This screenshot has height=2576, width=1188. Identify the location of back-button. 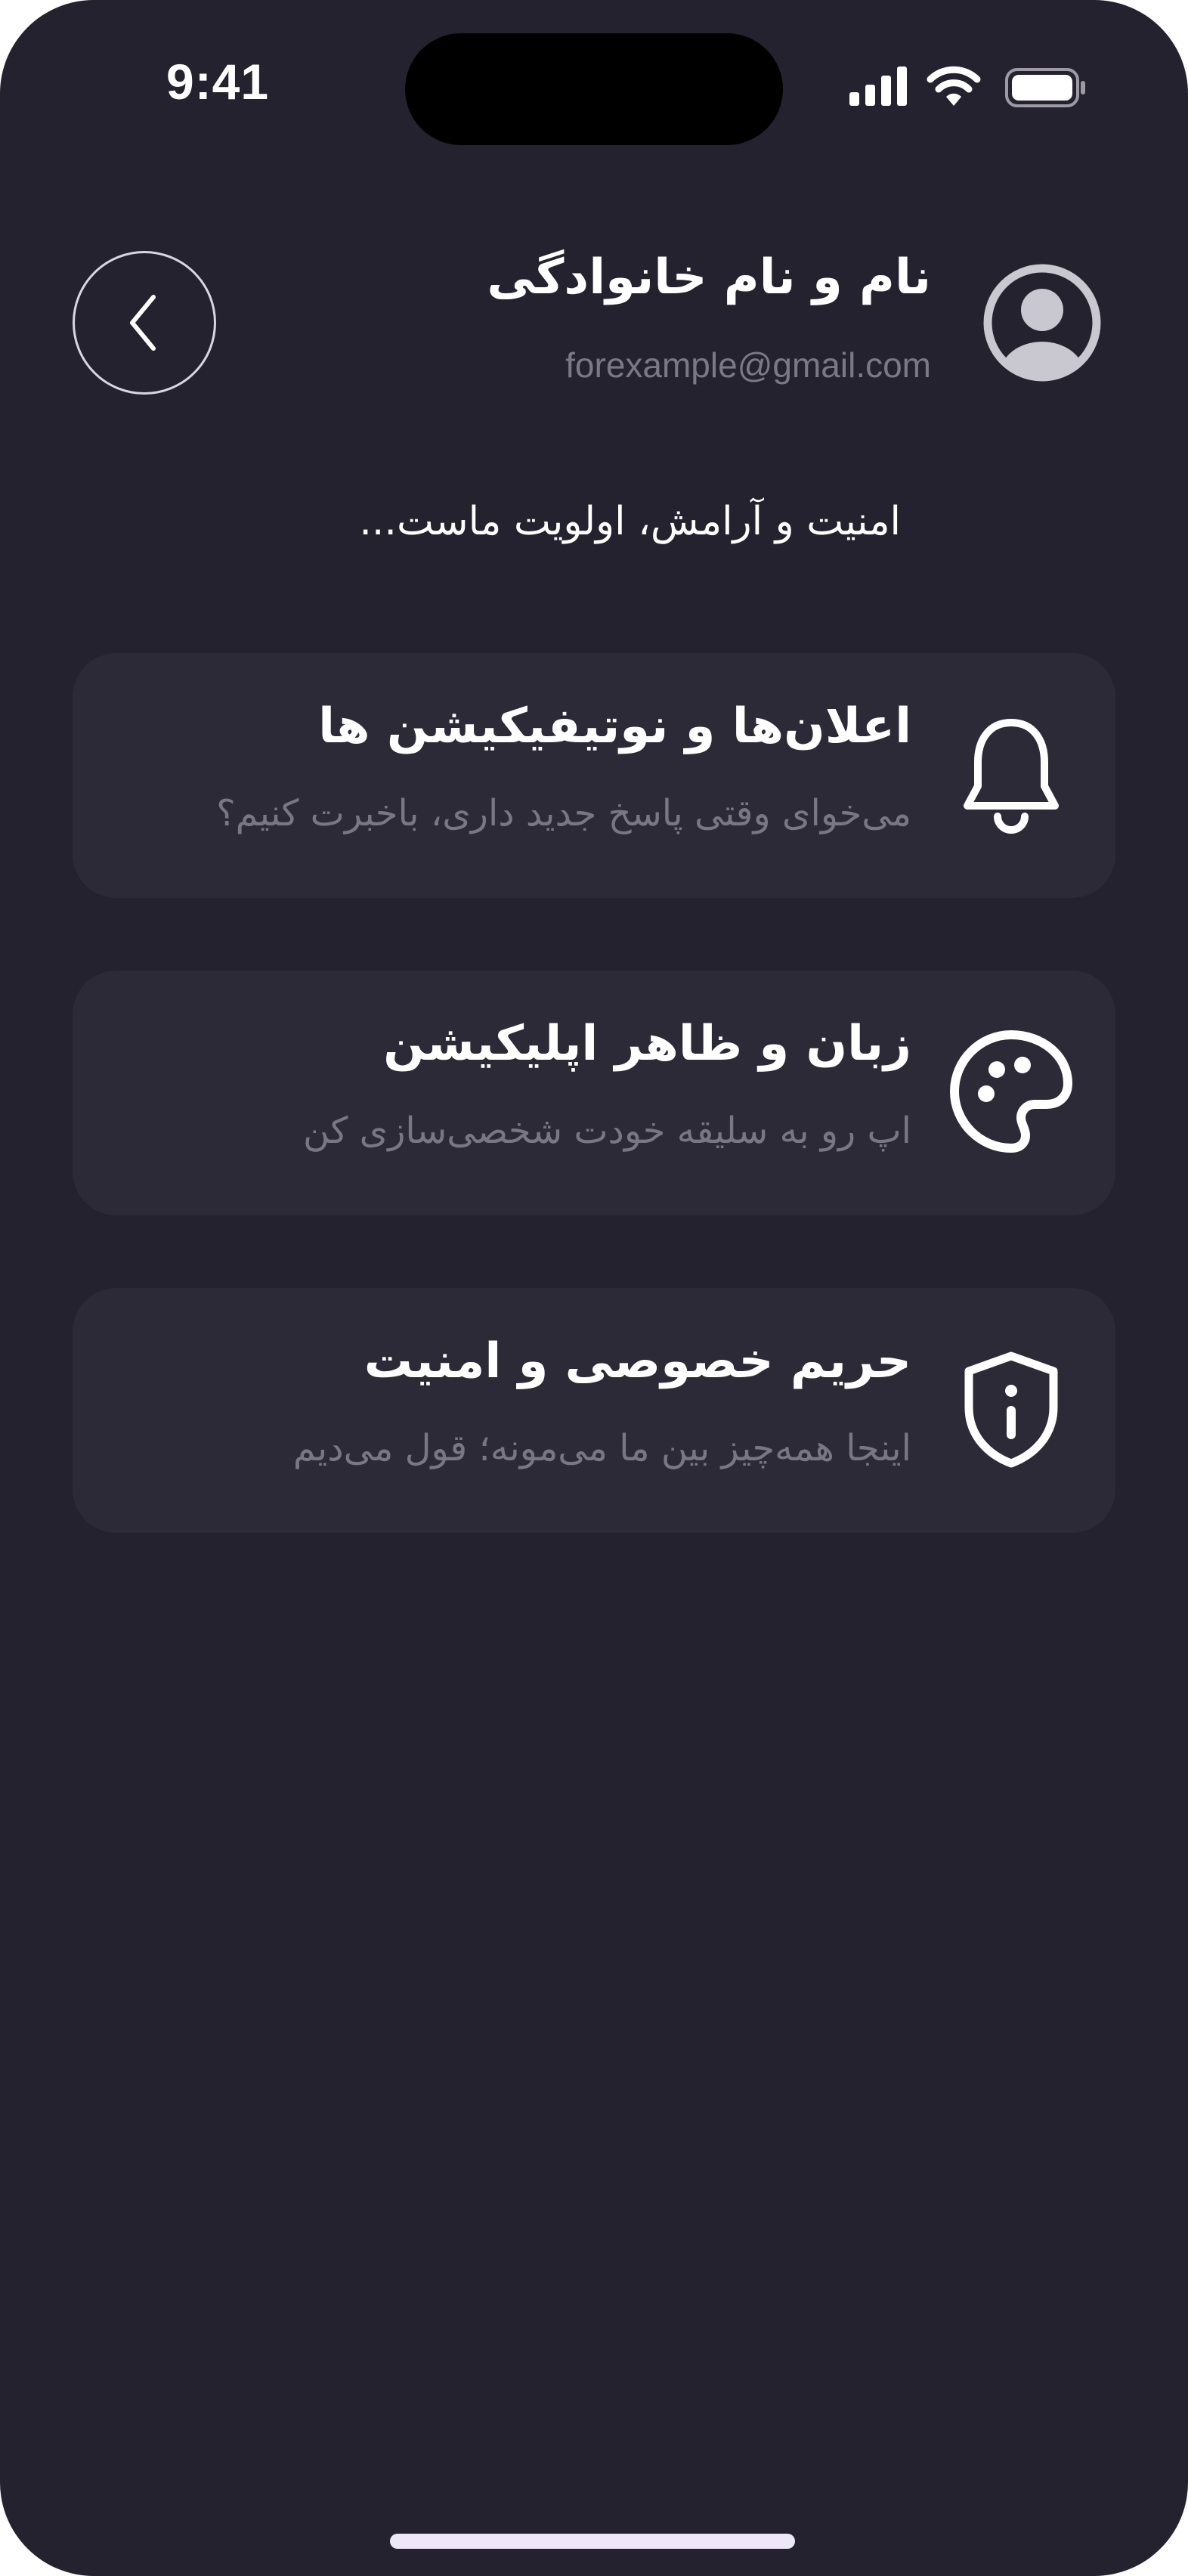
(145, 323).